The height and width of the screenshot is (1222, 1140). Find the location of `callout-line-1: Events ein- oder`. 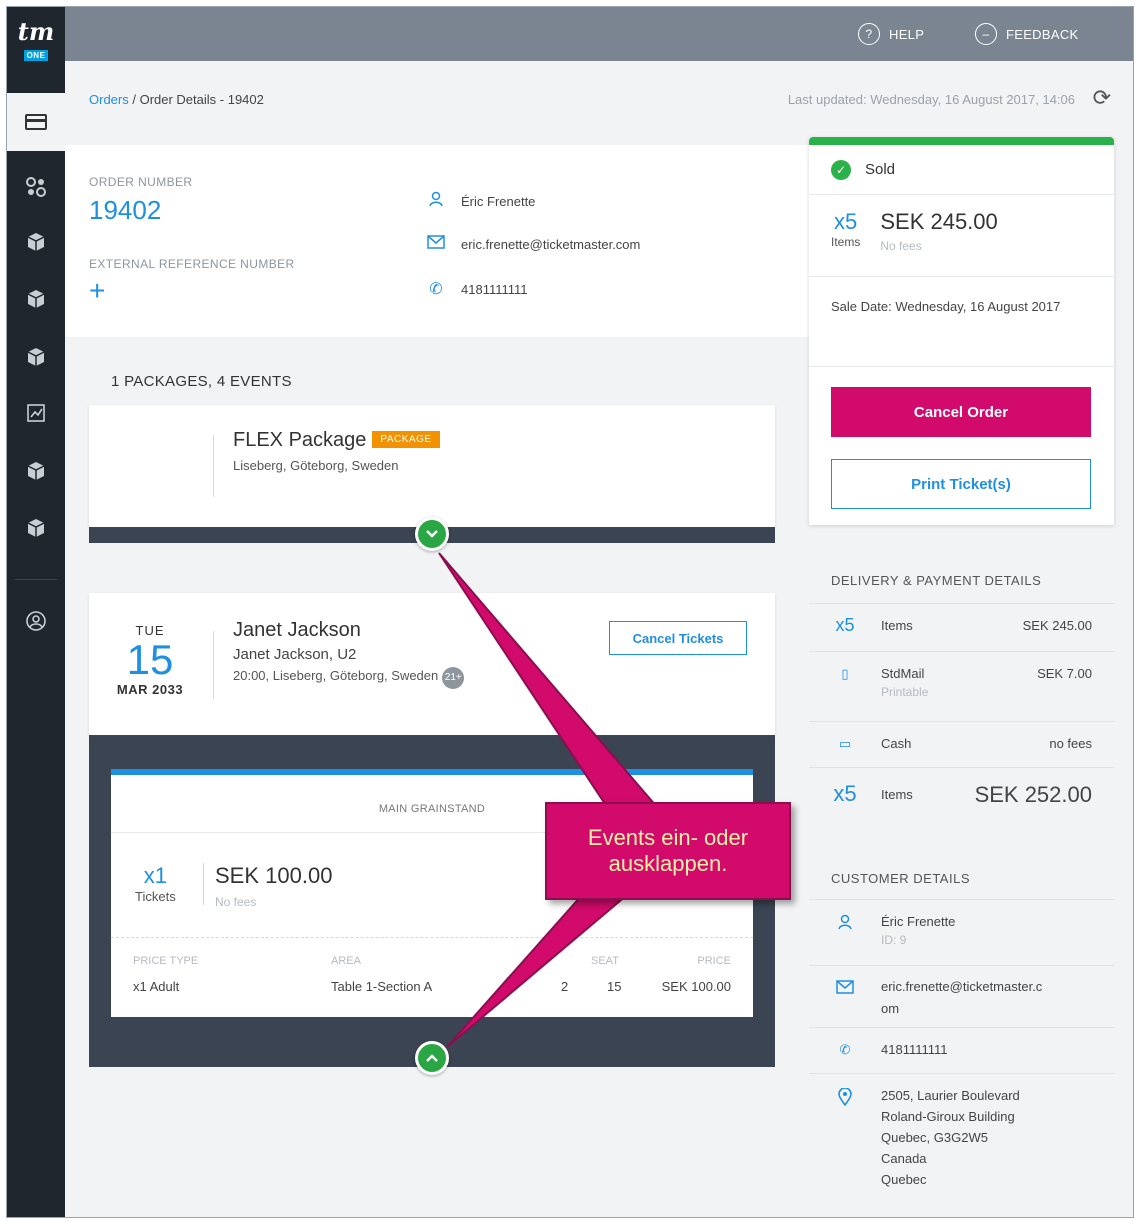

callout-line-1: Events ein- oder is located at coordinates (668, 837).